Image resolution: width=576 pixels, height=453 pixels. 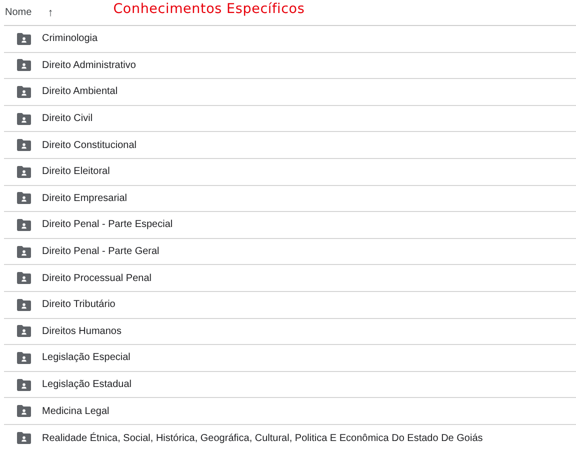 I want to click on folder-name: Direito Civil, so click(x=67, y=118).